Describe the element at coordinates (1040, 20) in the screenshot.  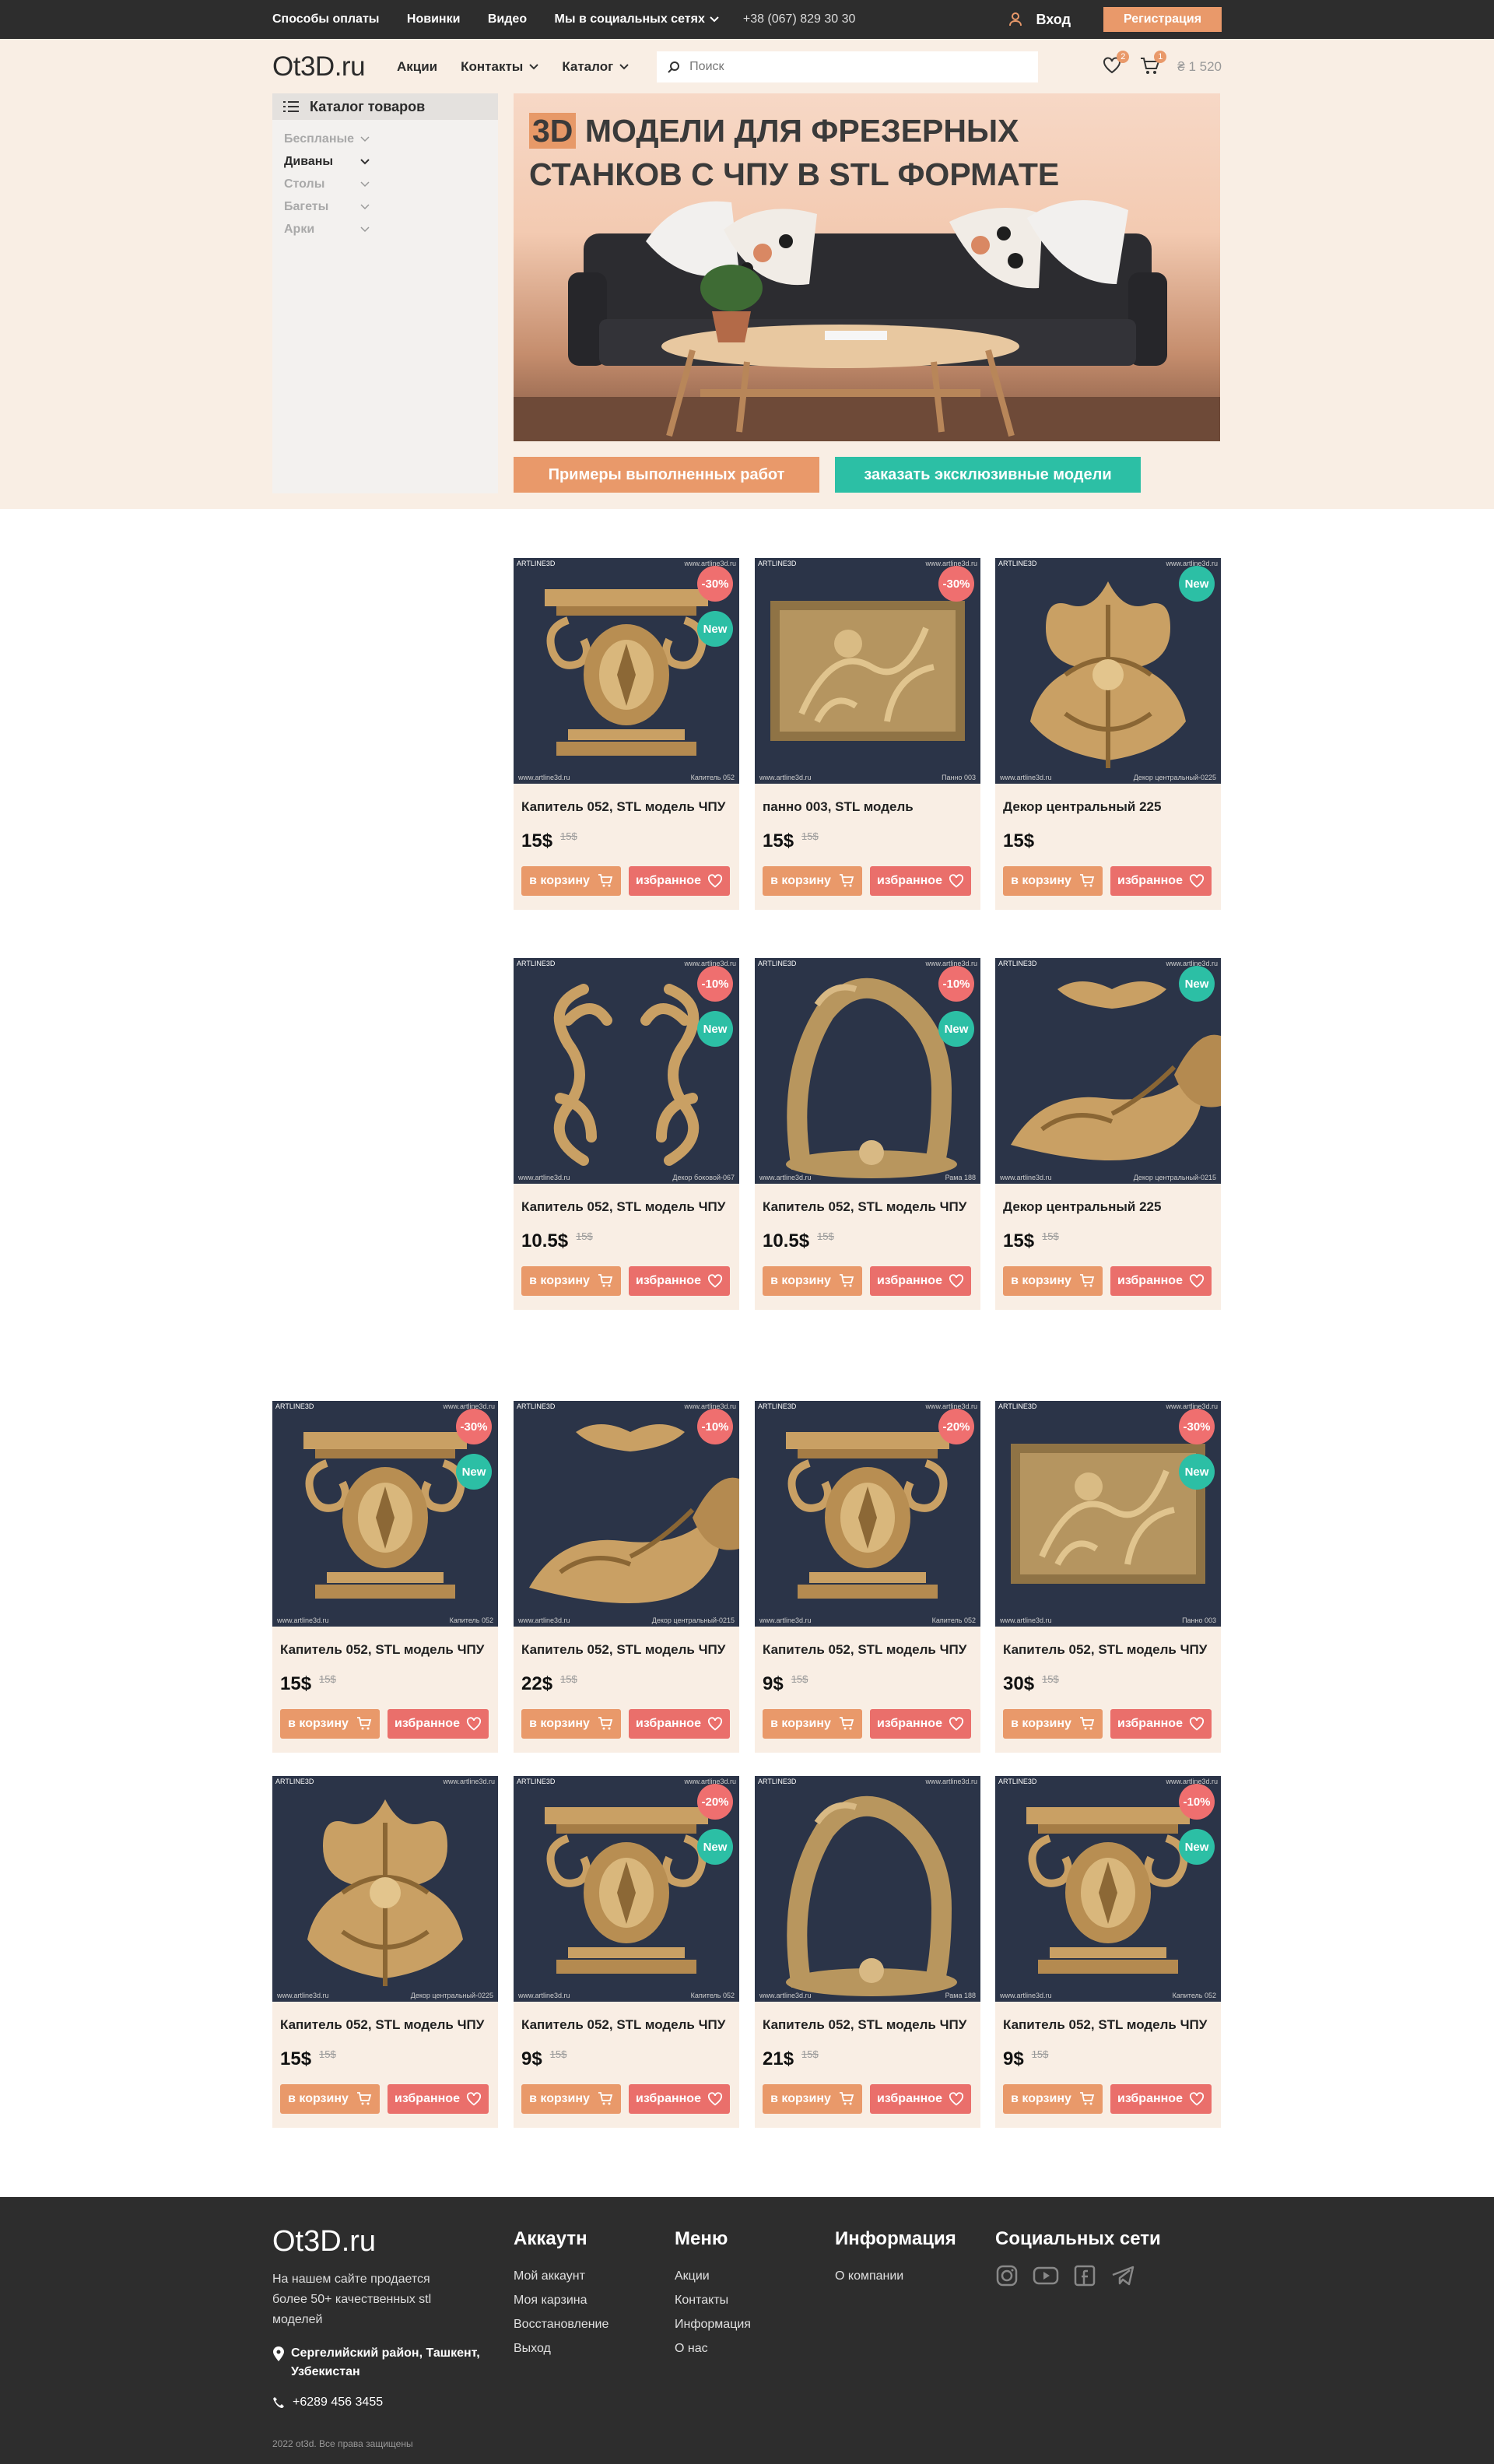
I see `login-link: Вход` at that location.